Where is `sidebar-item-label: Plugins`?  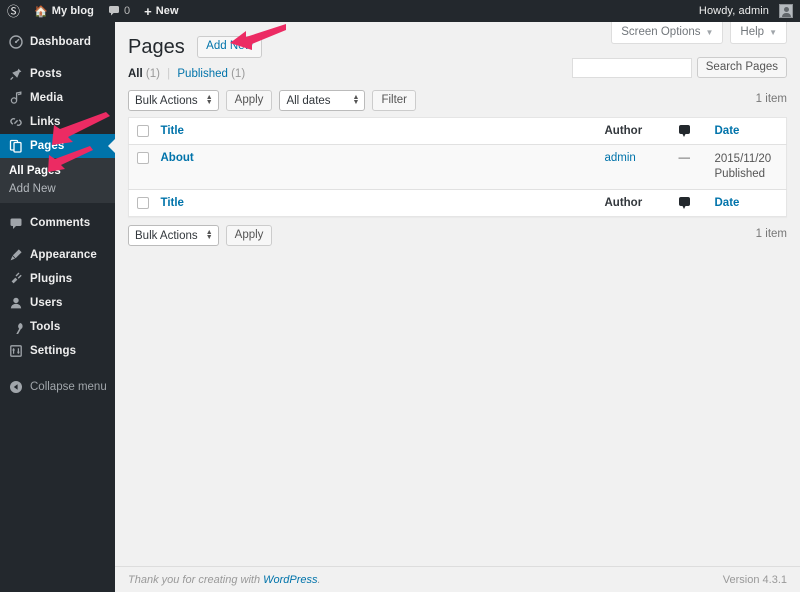 sidebar-item-label: Plugins is located at coordinates (51, 279).